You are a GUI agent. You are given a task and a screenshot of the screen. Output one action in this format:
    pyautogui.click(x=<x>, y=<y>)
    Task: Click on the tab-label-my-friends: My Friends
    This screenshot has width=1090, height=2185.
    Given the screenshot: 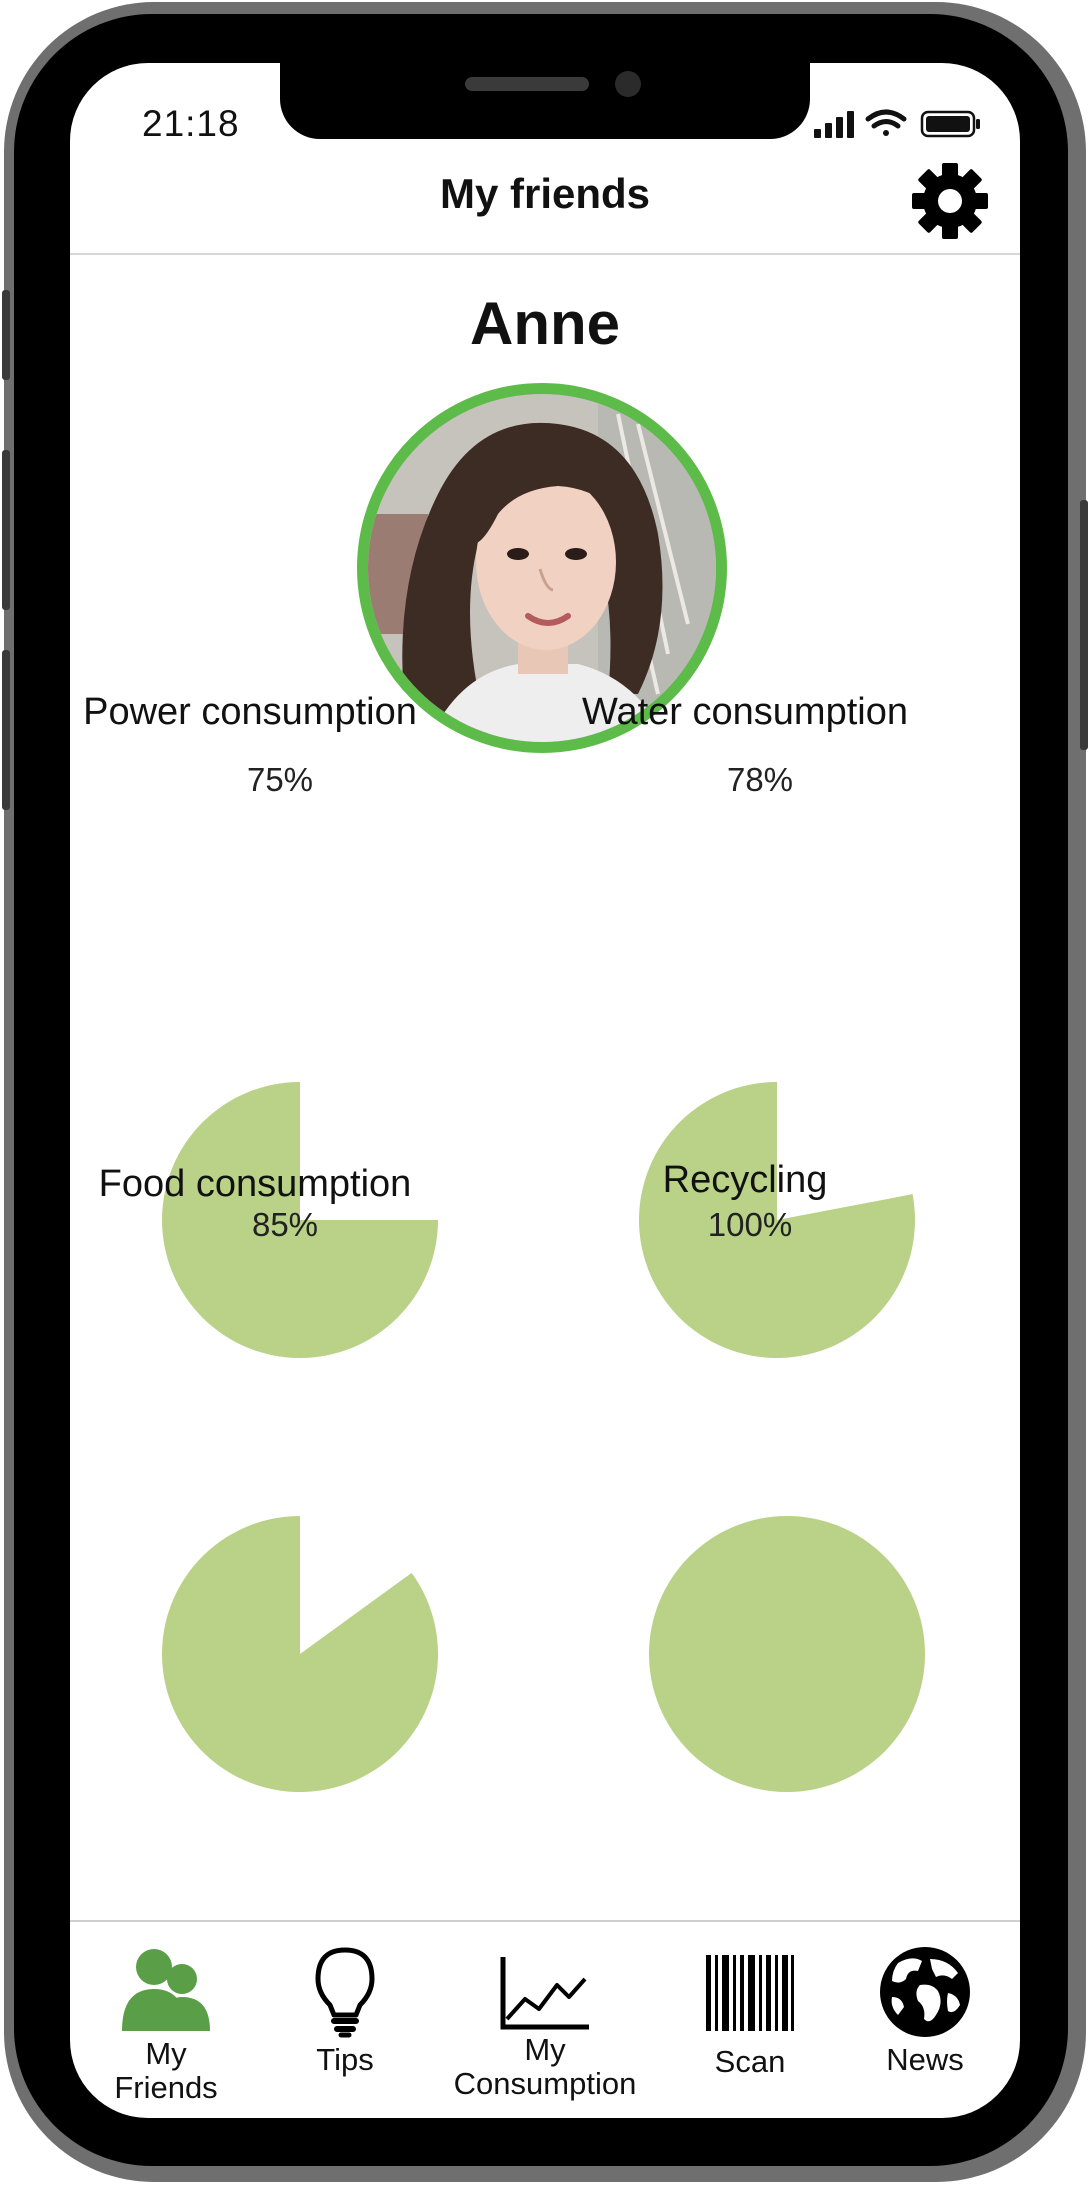 What is the action you would take?
    pyautogui.click(x=166, y=2070)
    